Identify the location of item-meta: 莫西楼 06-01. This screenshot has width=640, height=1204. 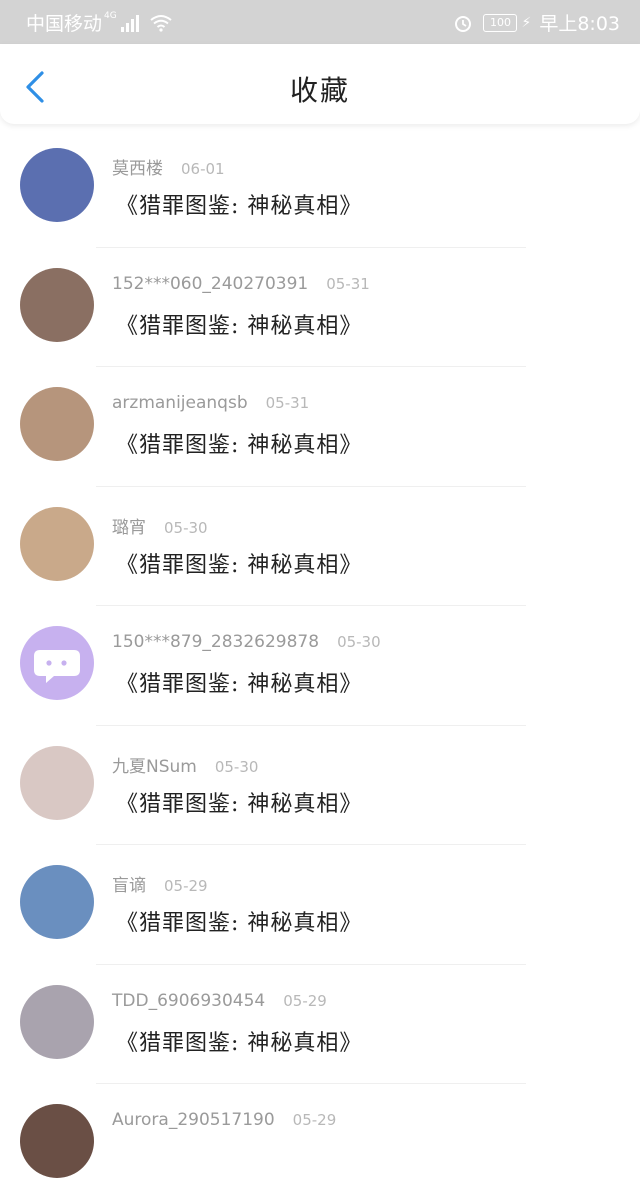
(168, 166).